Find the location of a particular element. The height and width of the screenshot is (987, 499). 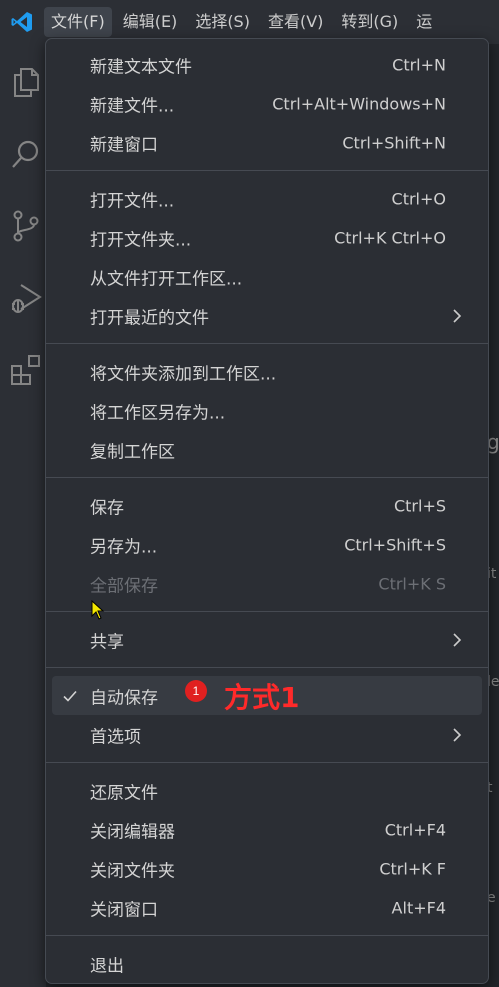

menu-item-revert-file: 还原文件 is located at coordinates (267, 790).